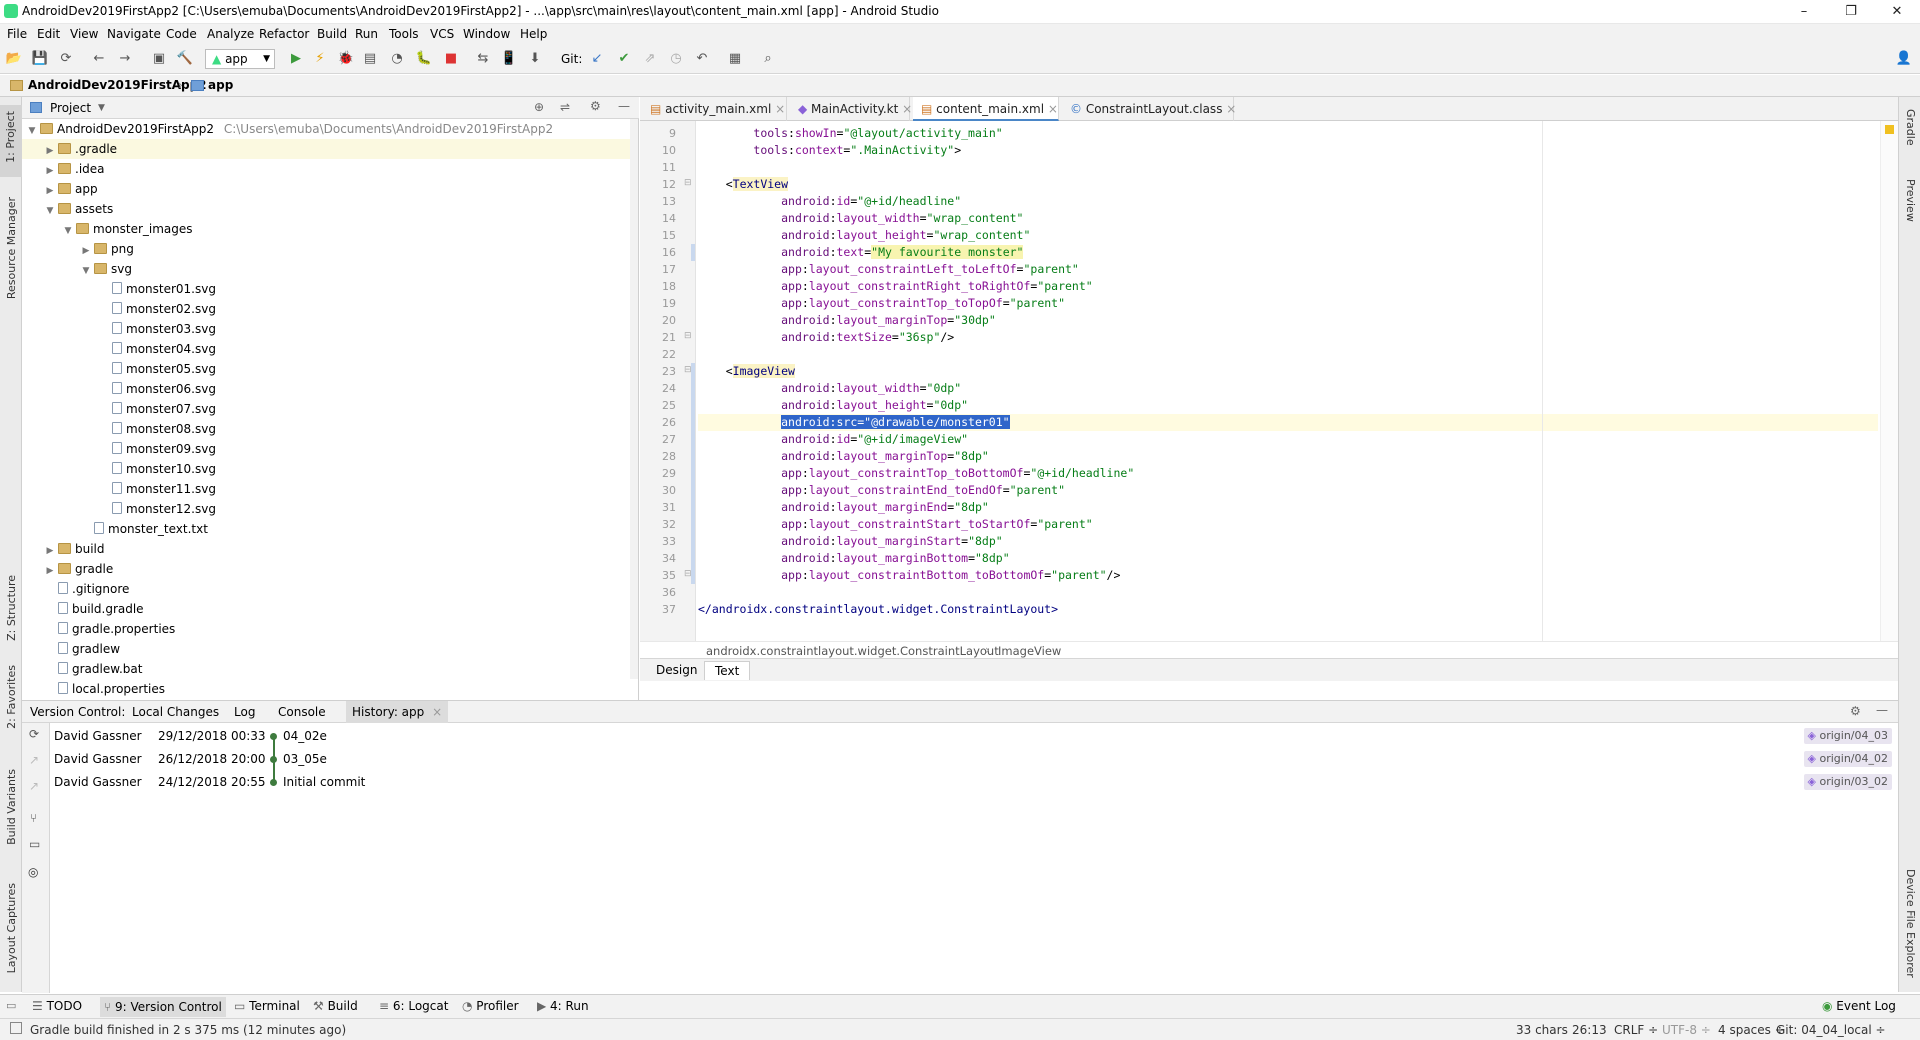 Image resolution: width=1920 pixels, height=1040 pixels. Describe the element at coordinates (267, 1006) in the screenshot. I see `tool-terminal: ▭ Terminal` at that location.